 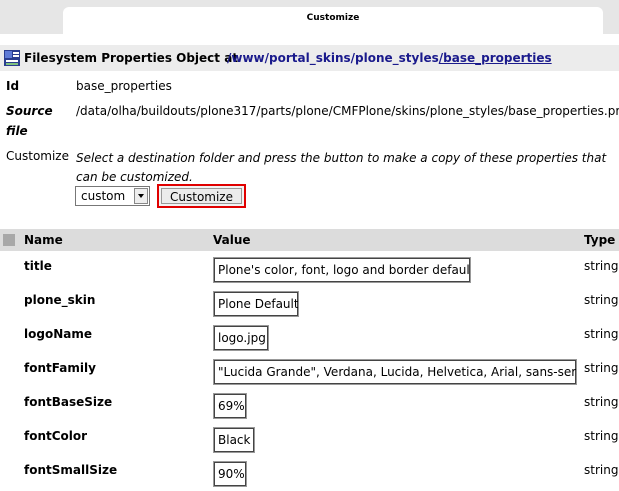 What do you see at coordinates (230, 474) in the screenshot?
I see `property-value-input: 90%` at bounding box center [230, 474].